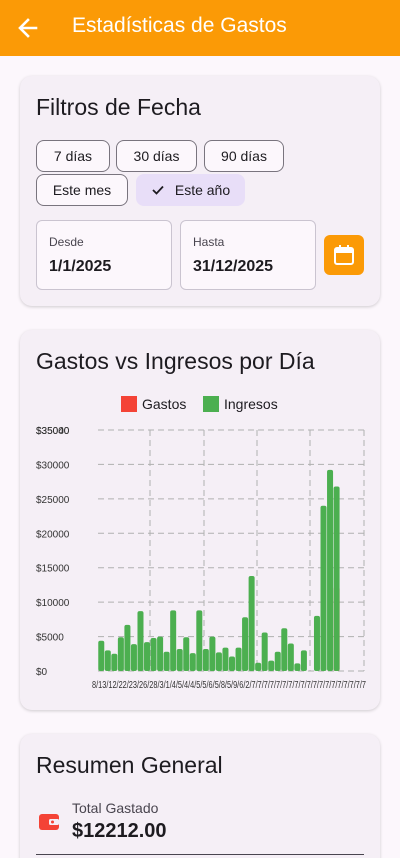 The width and height of the screenshot is (400, 858). I want to click on legend-gastos: Gastos, so click(153, 404).